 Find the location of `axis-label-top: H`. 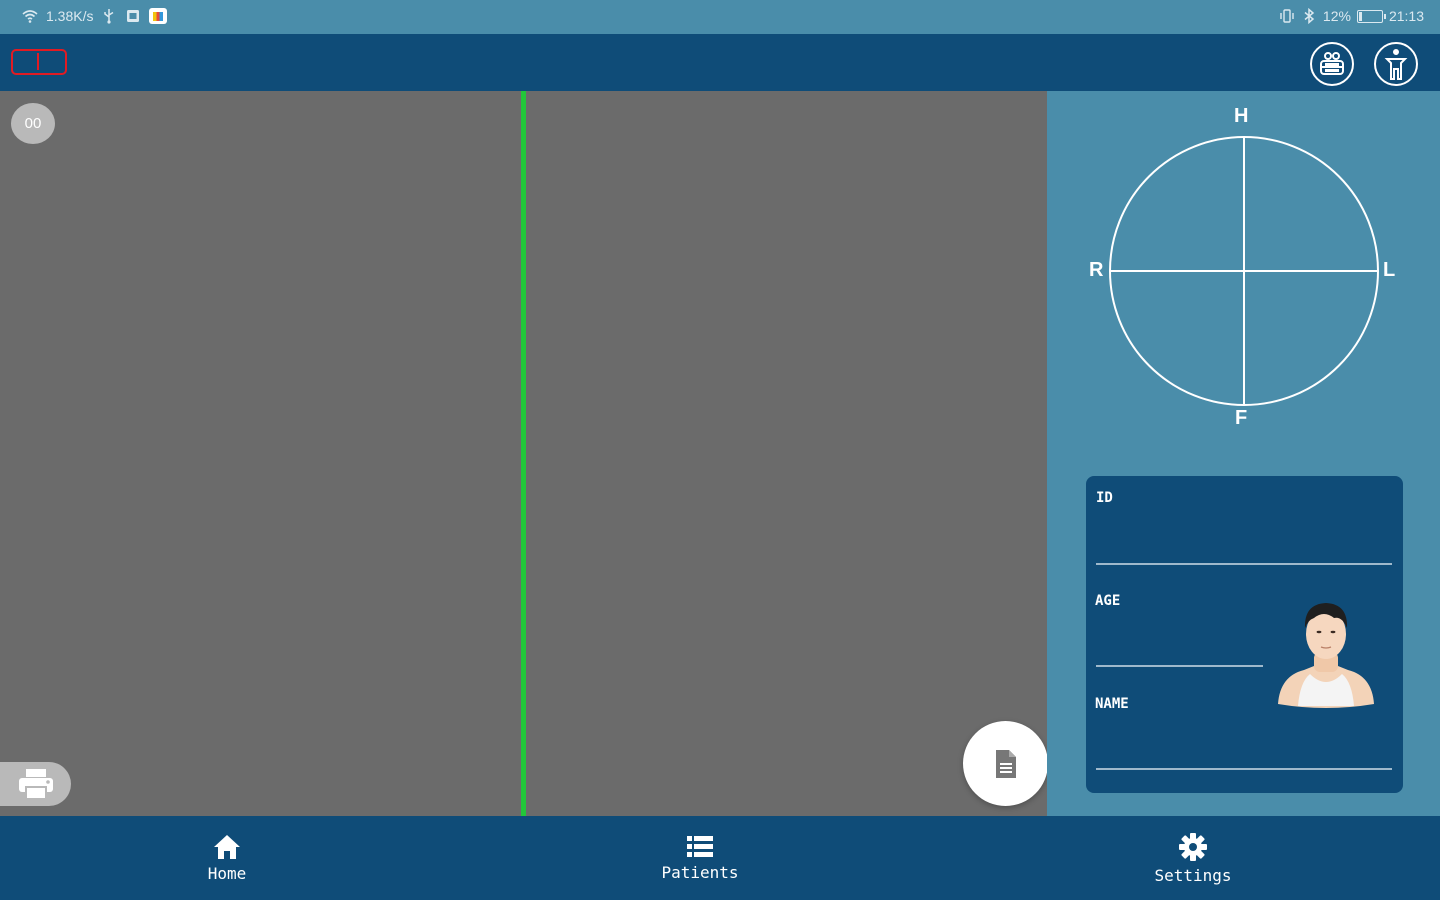

axis-label-top: H is located at coordinates (1241, 116).